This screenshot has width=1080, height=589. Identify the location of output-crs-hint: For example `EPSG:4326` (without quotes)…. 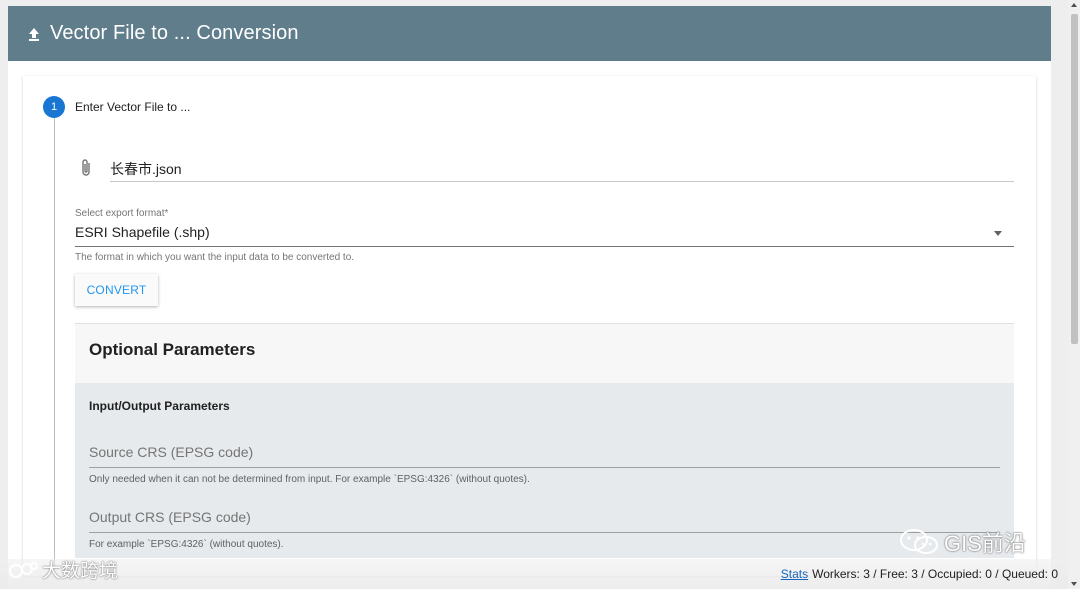
(186, 544).